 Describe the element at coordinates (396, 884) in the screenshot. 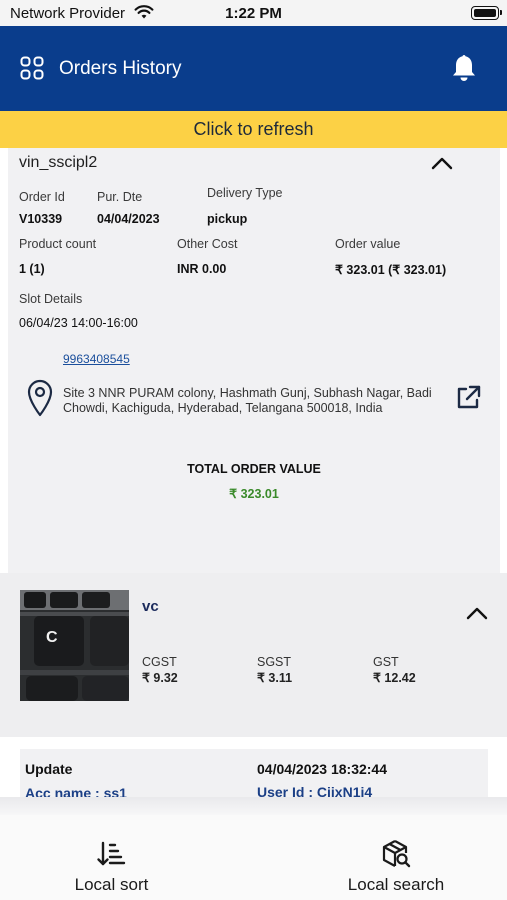

I see `local-search-label: Local search` at that location.